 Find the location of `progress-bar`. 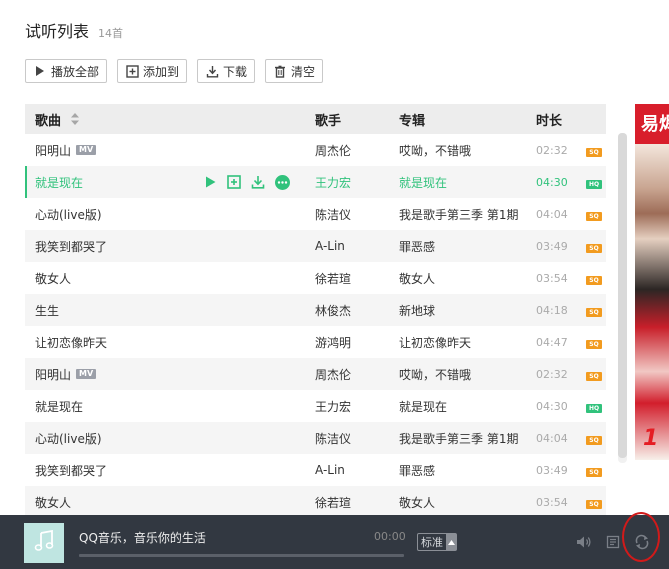

progress-bar is located at coordinates (241, 555).